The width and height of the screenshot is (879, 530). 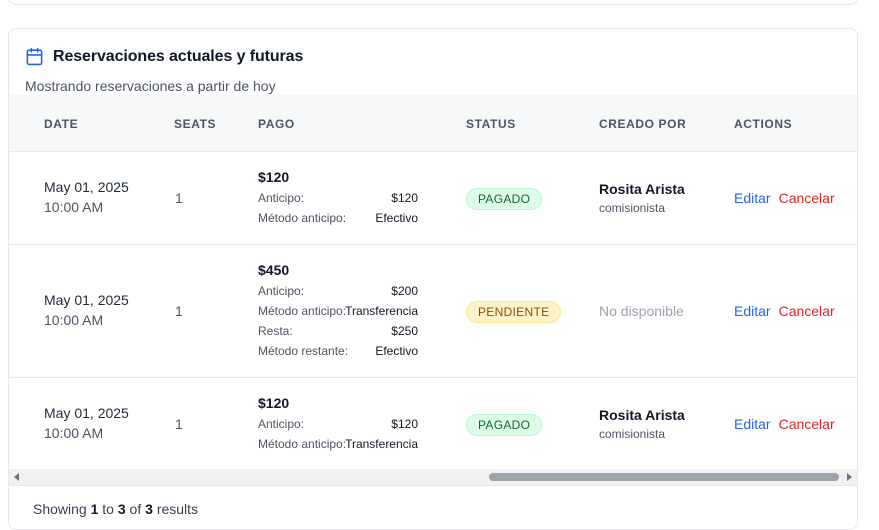 I want to click on header-seats: SEATS, so click(x=195, y=124).